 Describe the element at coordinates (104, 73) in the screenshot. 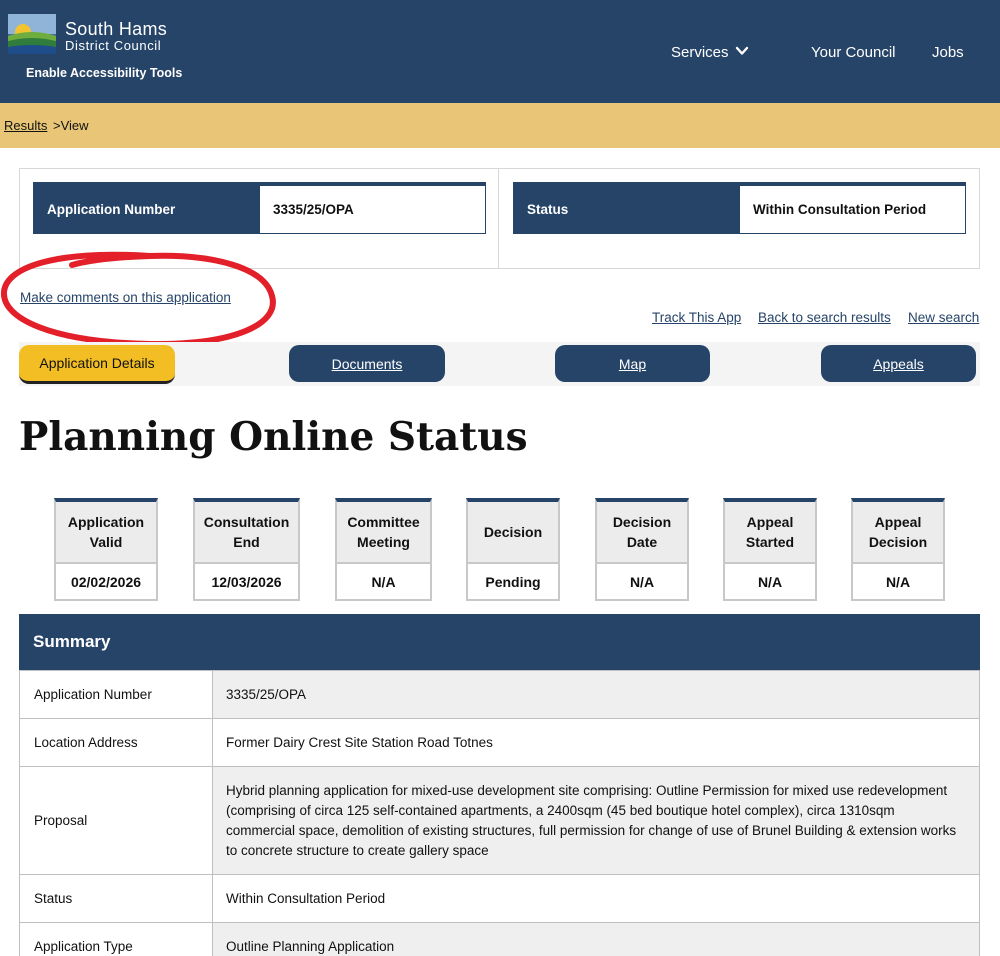

I see `accessibility-tools-button: Enable Accessibility Tools` at that location.